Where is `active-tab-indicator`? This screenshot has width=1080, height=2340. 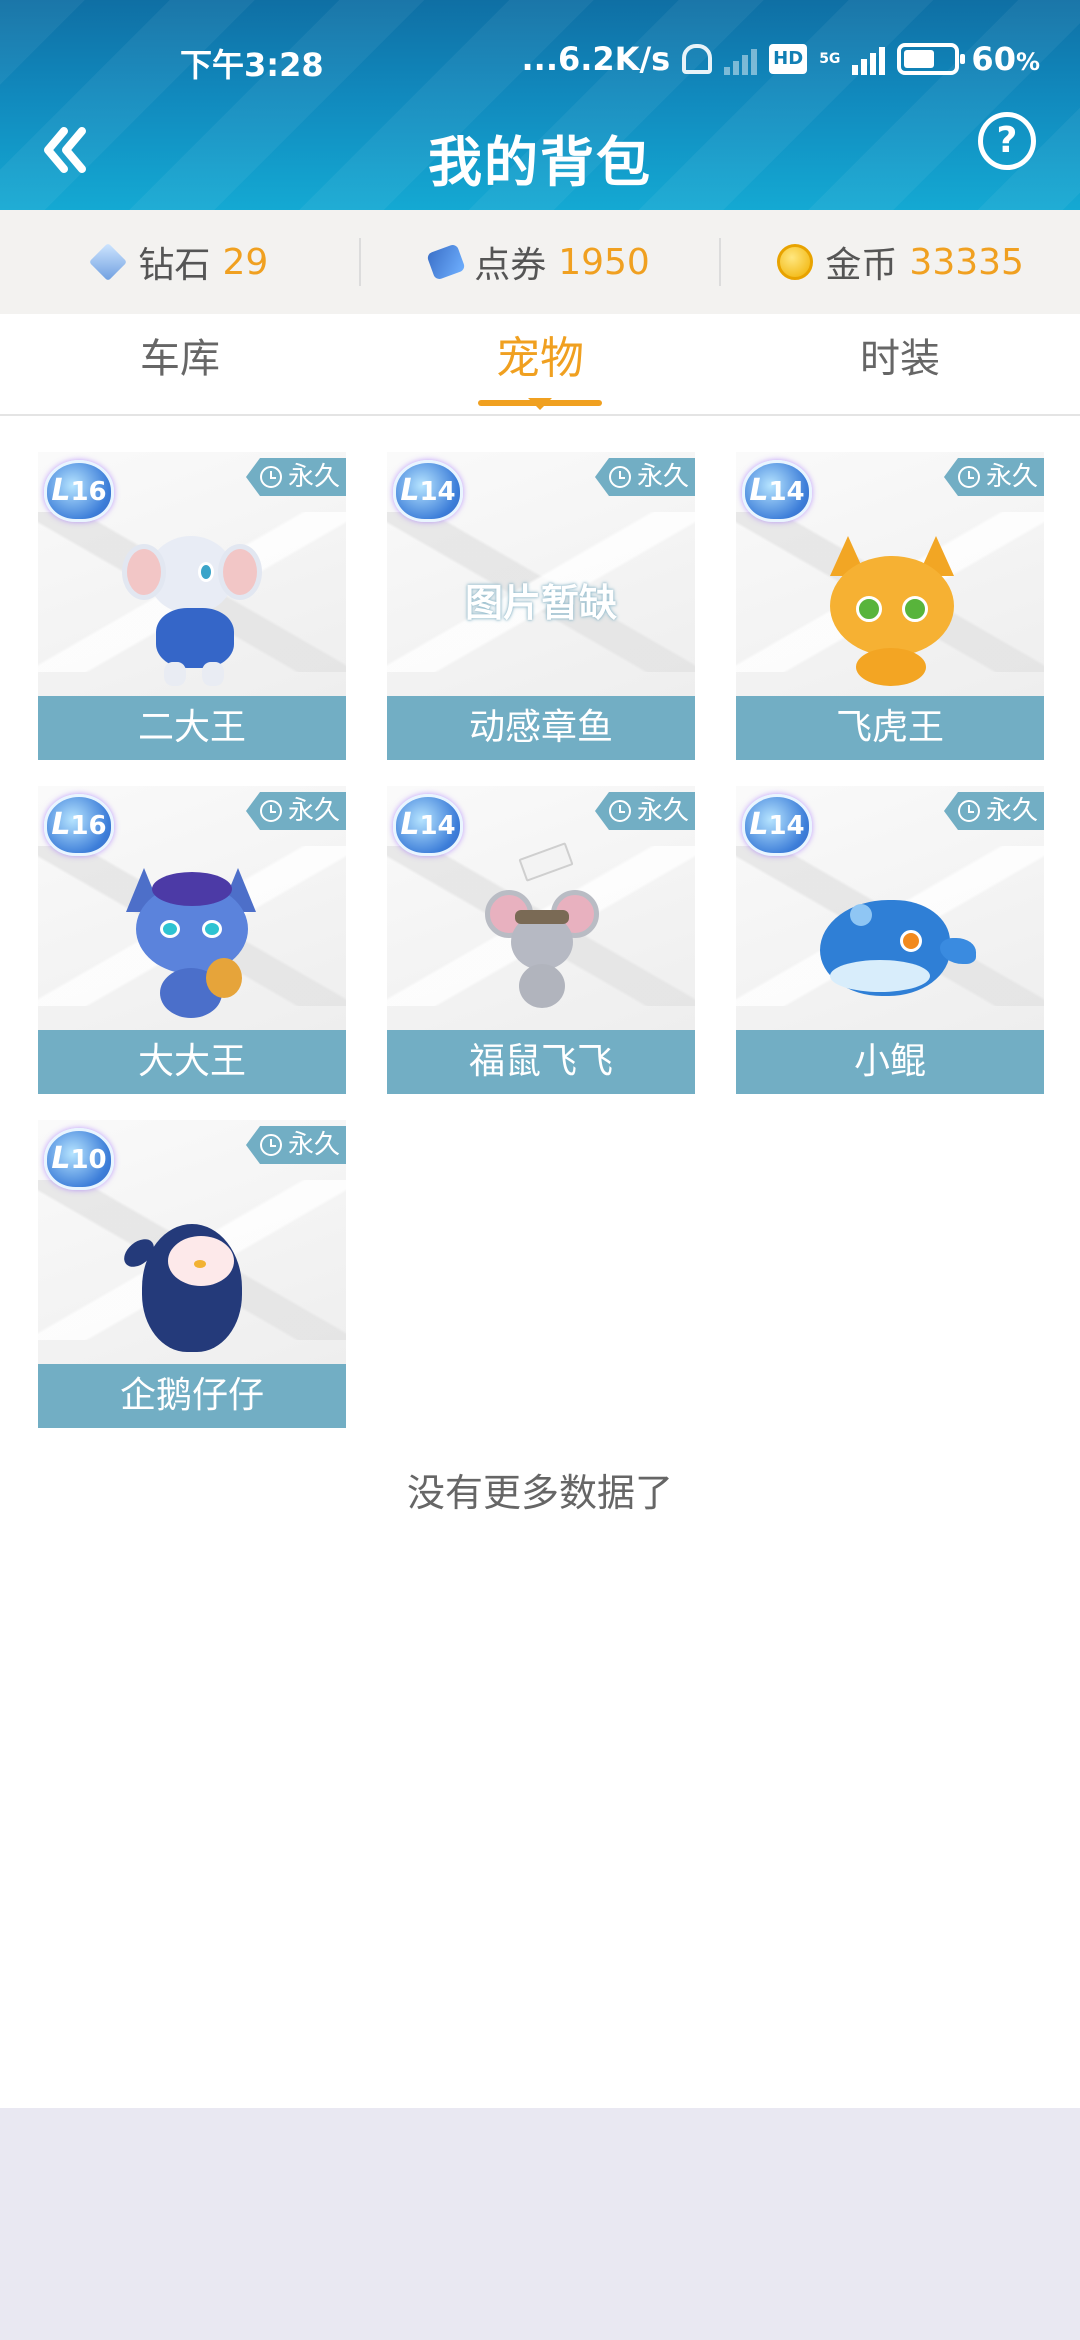 active-tab-indicator is located at coordinates (540, 403).